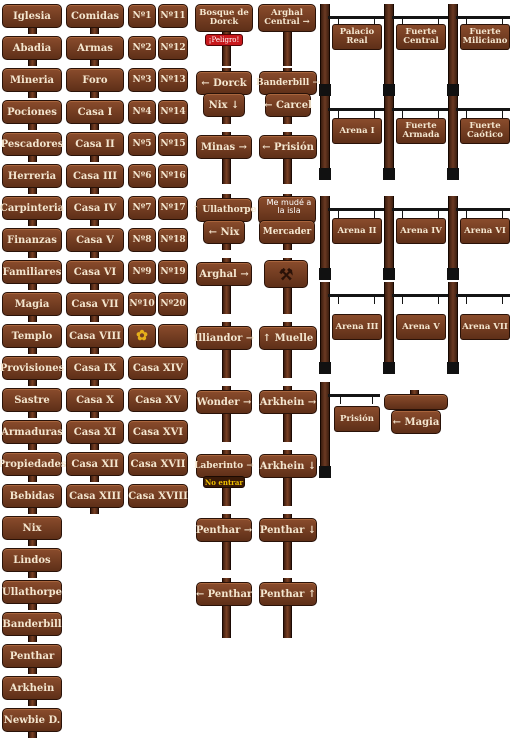 The height and width of the screenshot is (738, 510). I want to click on sign-arkhein-right: Arkhein →, so click(288, 402).